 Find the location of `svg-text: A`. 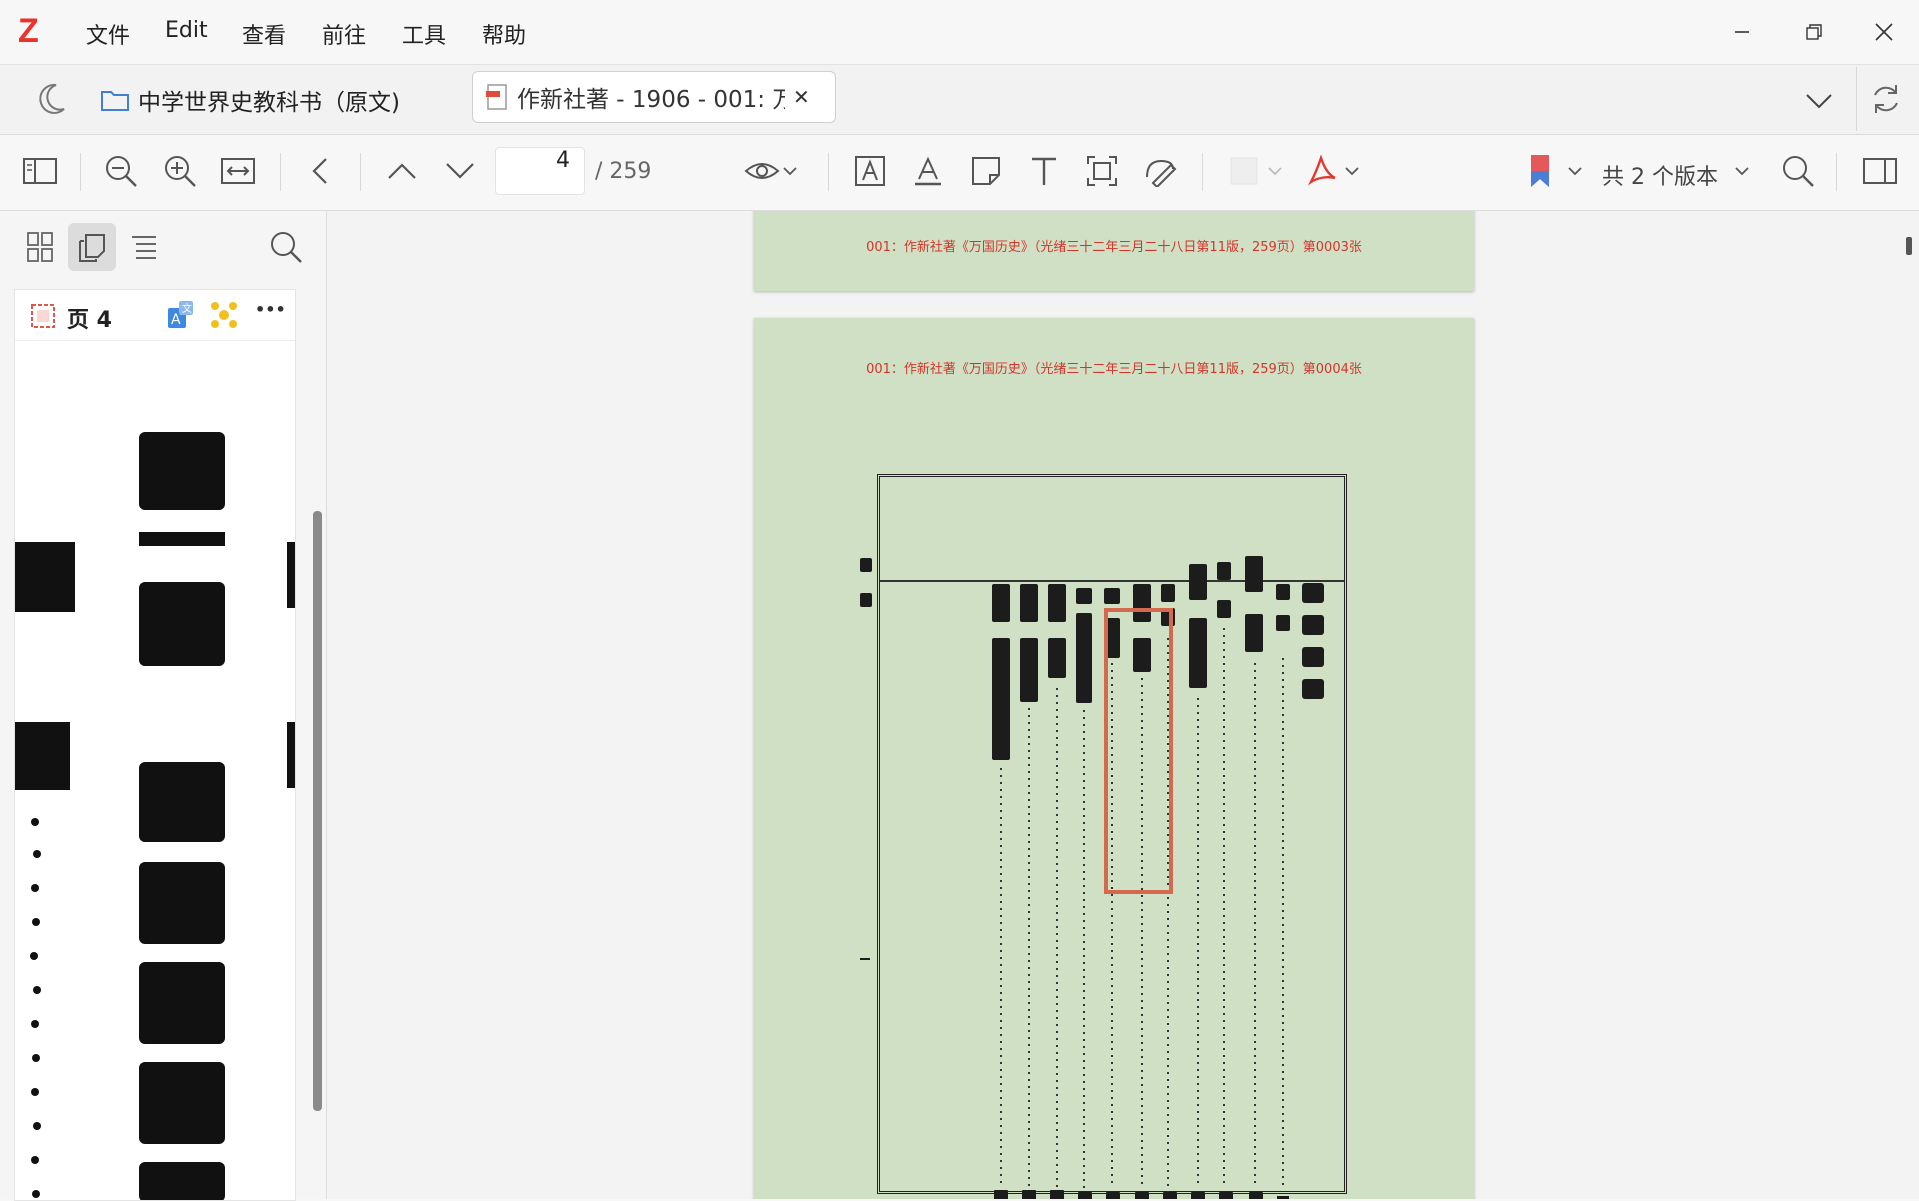

svg-text: A is located at coordinates (176, 320).